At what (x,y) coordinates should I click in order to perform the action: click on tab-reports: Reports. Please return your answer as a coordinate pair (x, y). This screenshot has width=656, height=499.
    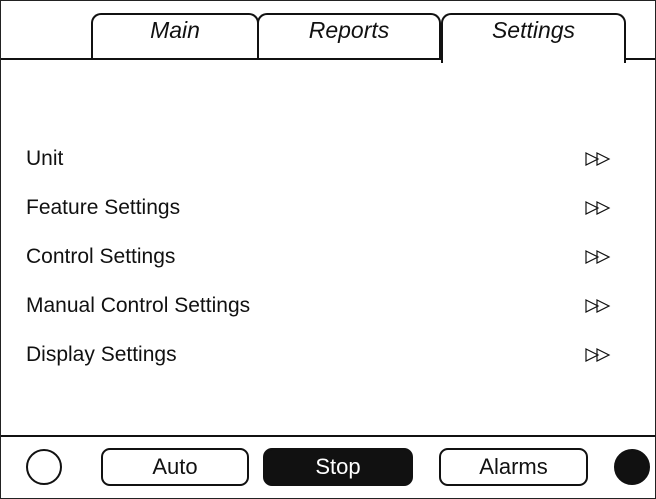
    Looking at the image, I should click on (349, 35).